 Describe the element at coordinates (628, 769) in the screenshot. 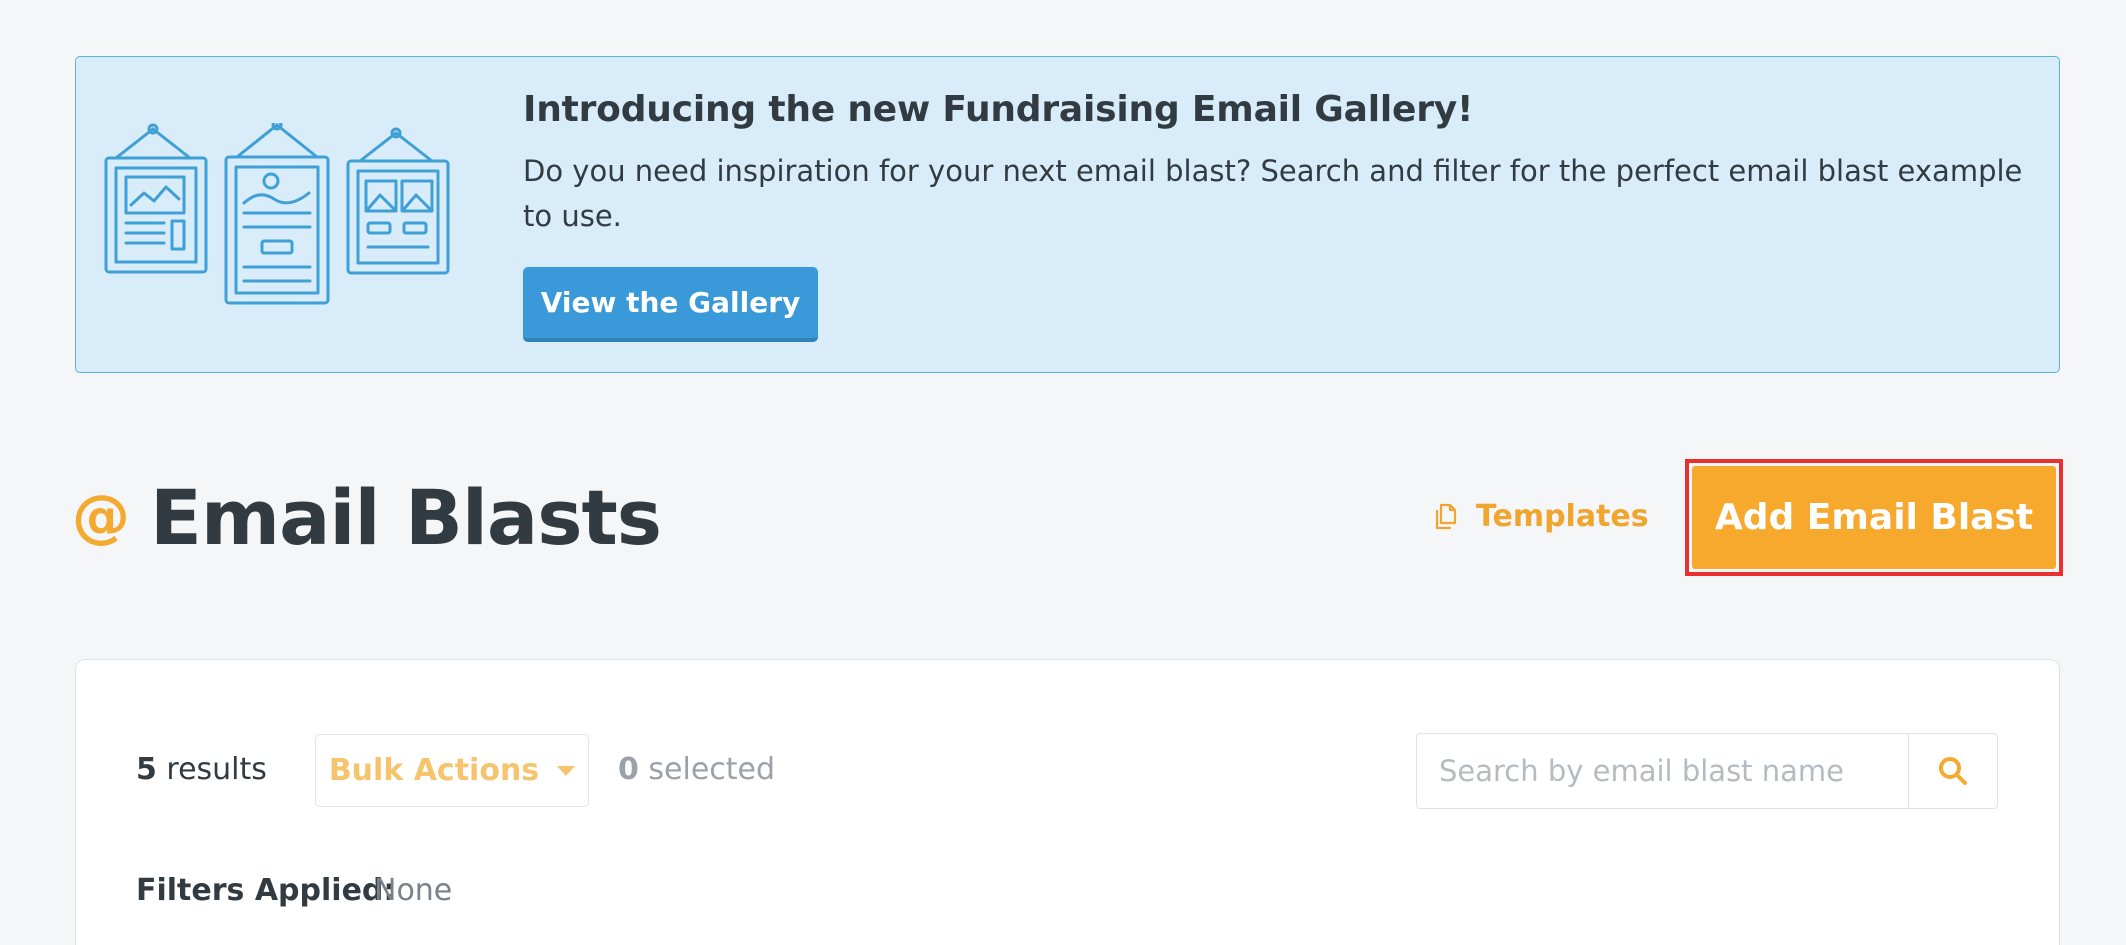

I see `selected-count-number: 0` at that location.